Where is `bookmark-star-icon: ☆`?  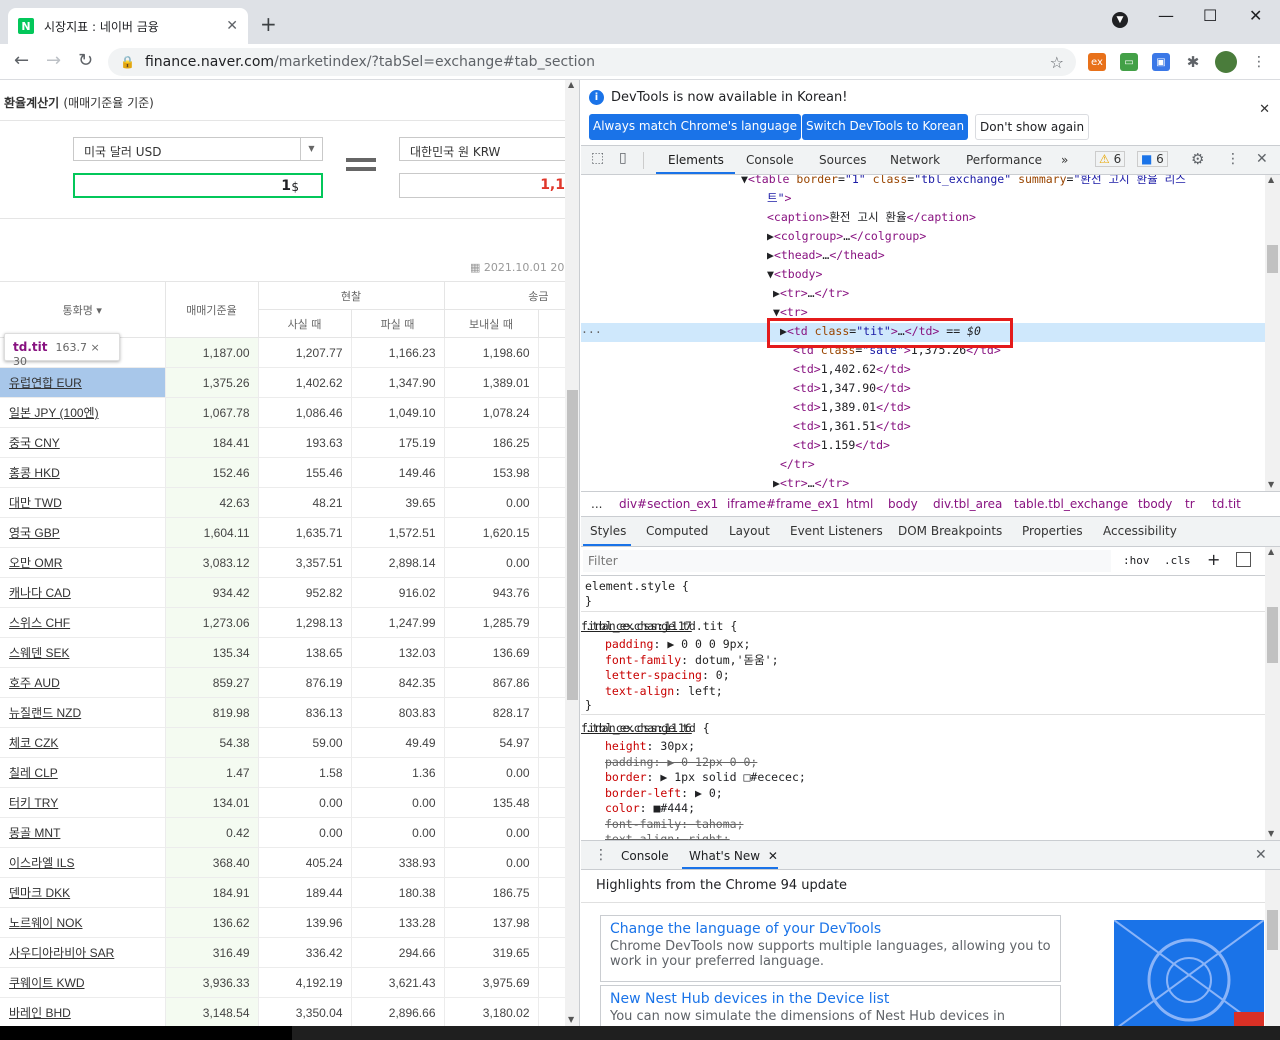 bookmark-star-icon: ☆ is located at coordinates (1057, 62).